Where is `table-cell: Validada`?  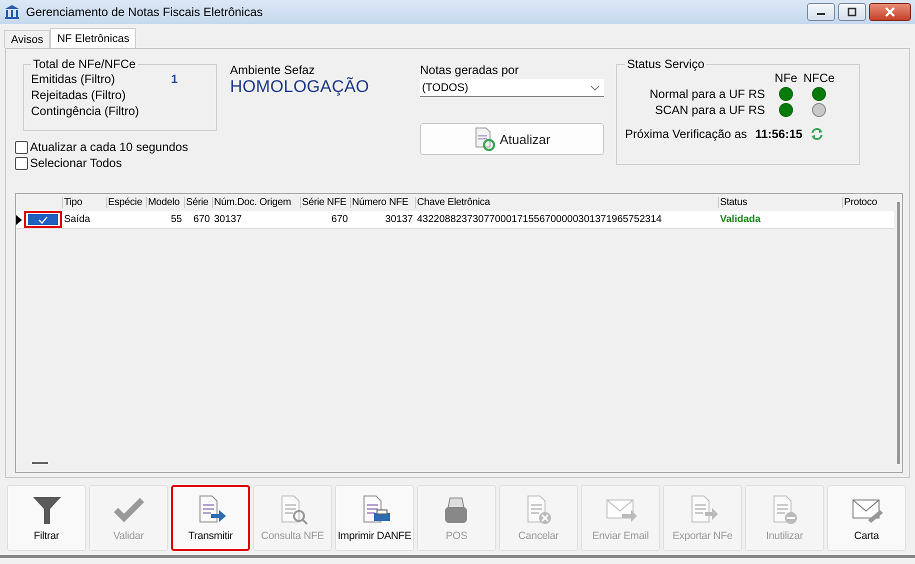
table-cell: Validada is located at coordinates (740, 219).